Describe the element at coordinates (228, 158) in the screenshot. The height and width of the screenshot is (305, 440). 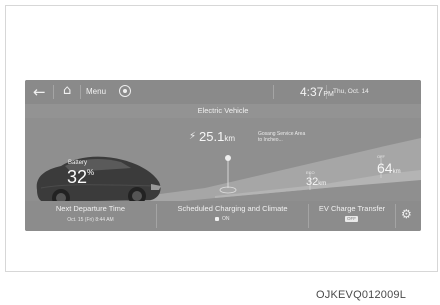
I see `poi-pin` at that location.